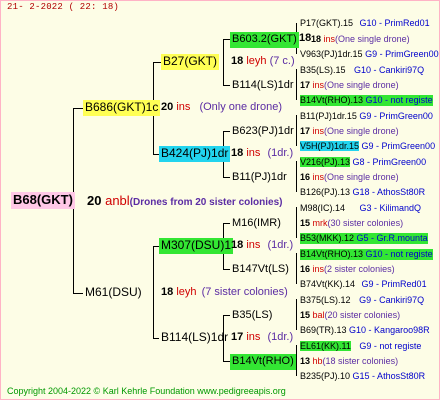  What do you see at coordinates (360, 39) in the screenshot?
I see `g5-row-2: 18 ins(One single drone)` at bounding box center [360, 39].